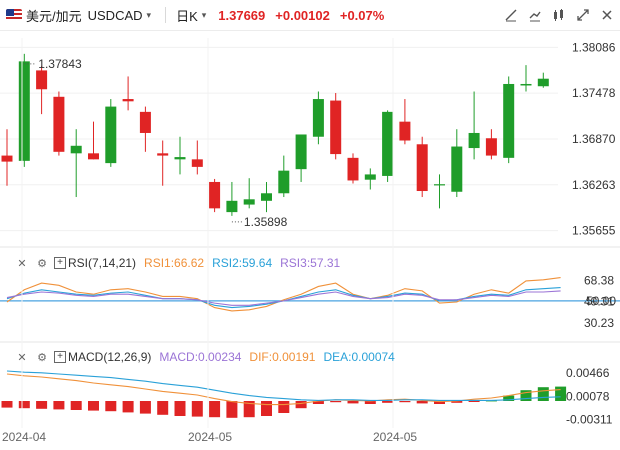  What do you see at coordinates (594, 139) in the screenshot?
I see `price-axis-label: 1.36870` at bounding box center [594, 139].